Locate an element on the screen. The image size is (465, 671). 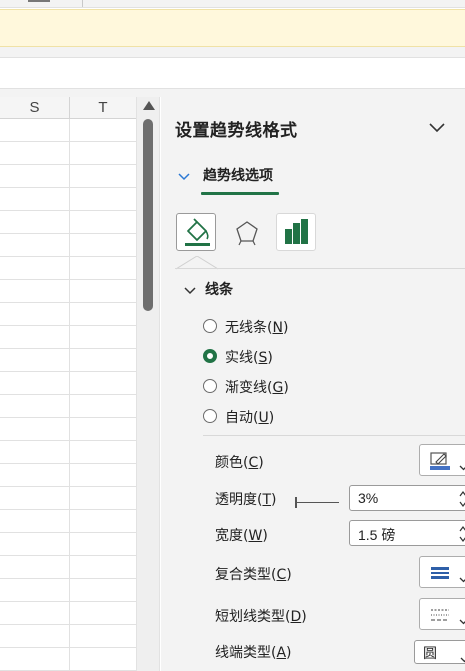
radio-label: 实线(S) is located at coordinates (249, 358).